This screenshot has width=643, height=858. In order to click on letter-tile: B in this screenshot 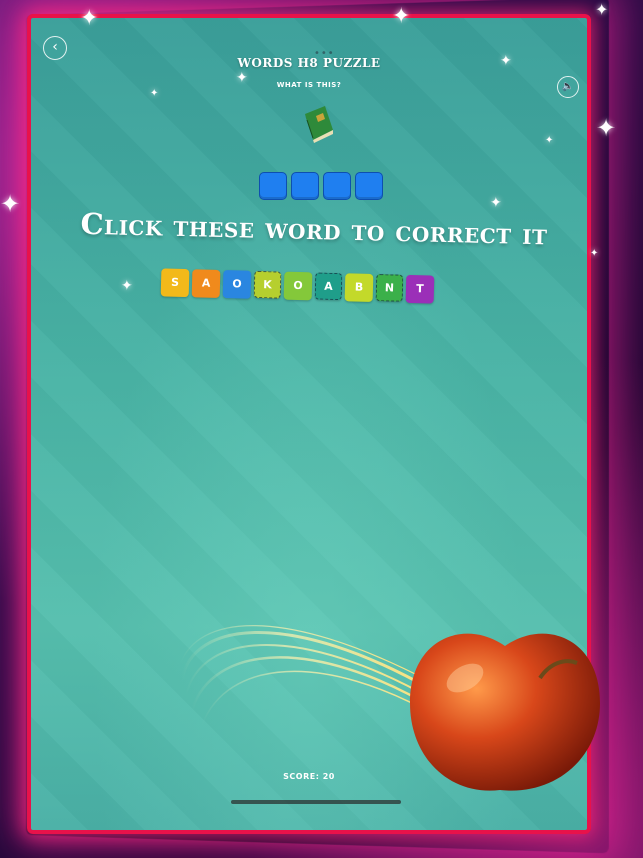, I will do `click(359, 287)`.